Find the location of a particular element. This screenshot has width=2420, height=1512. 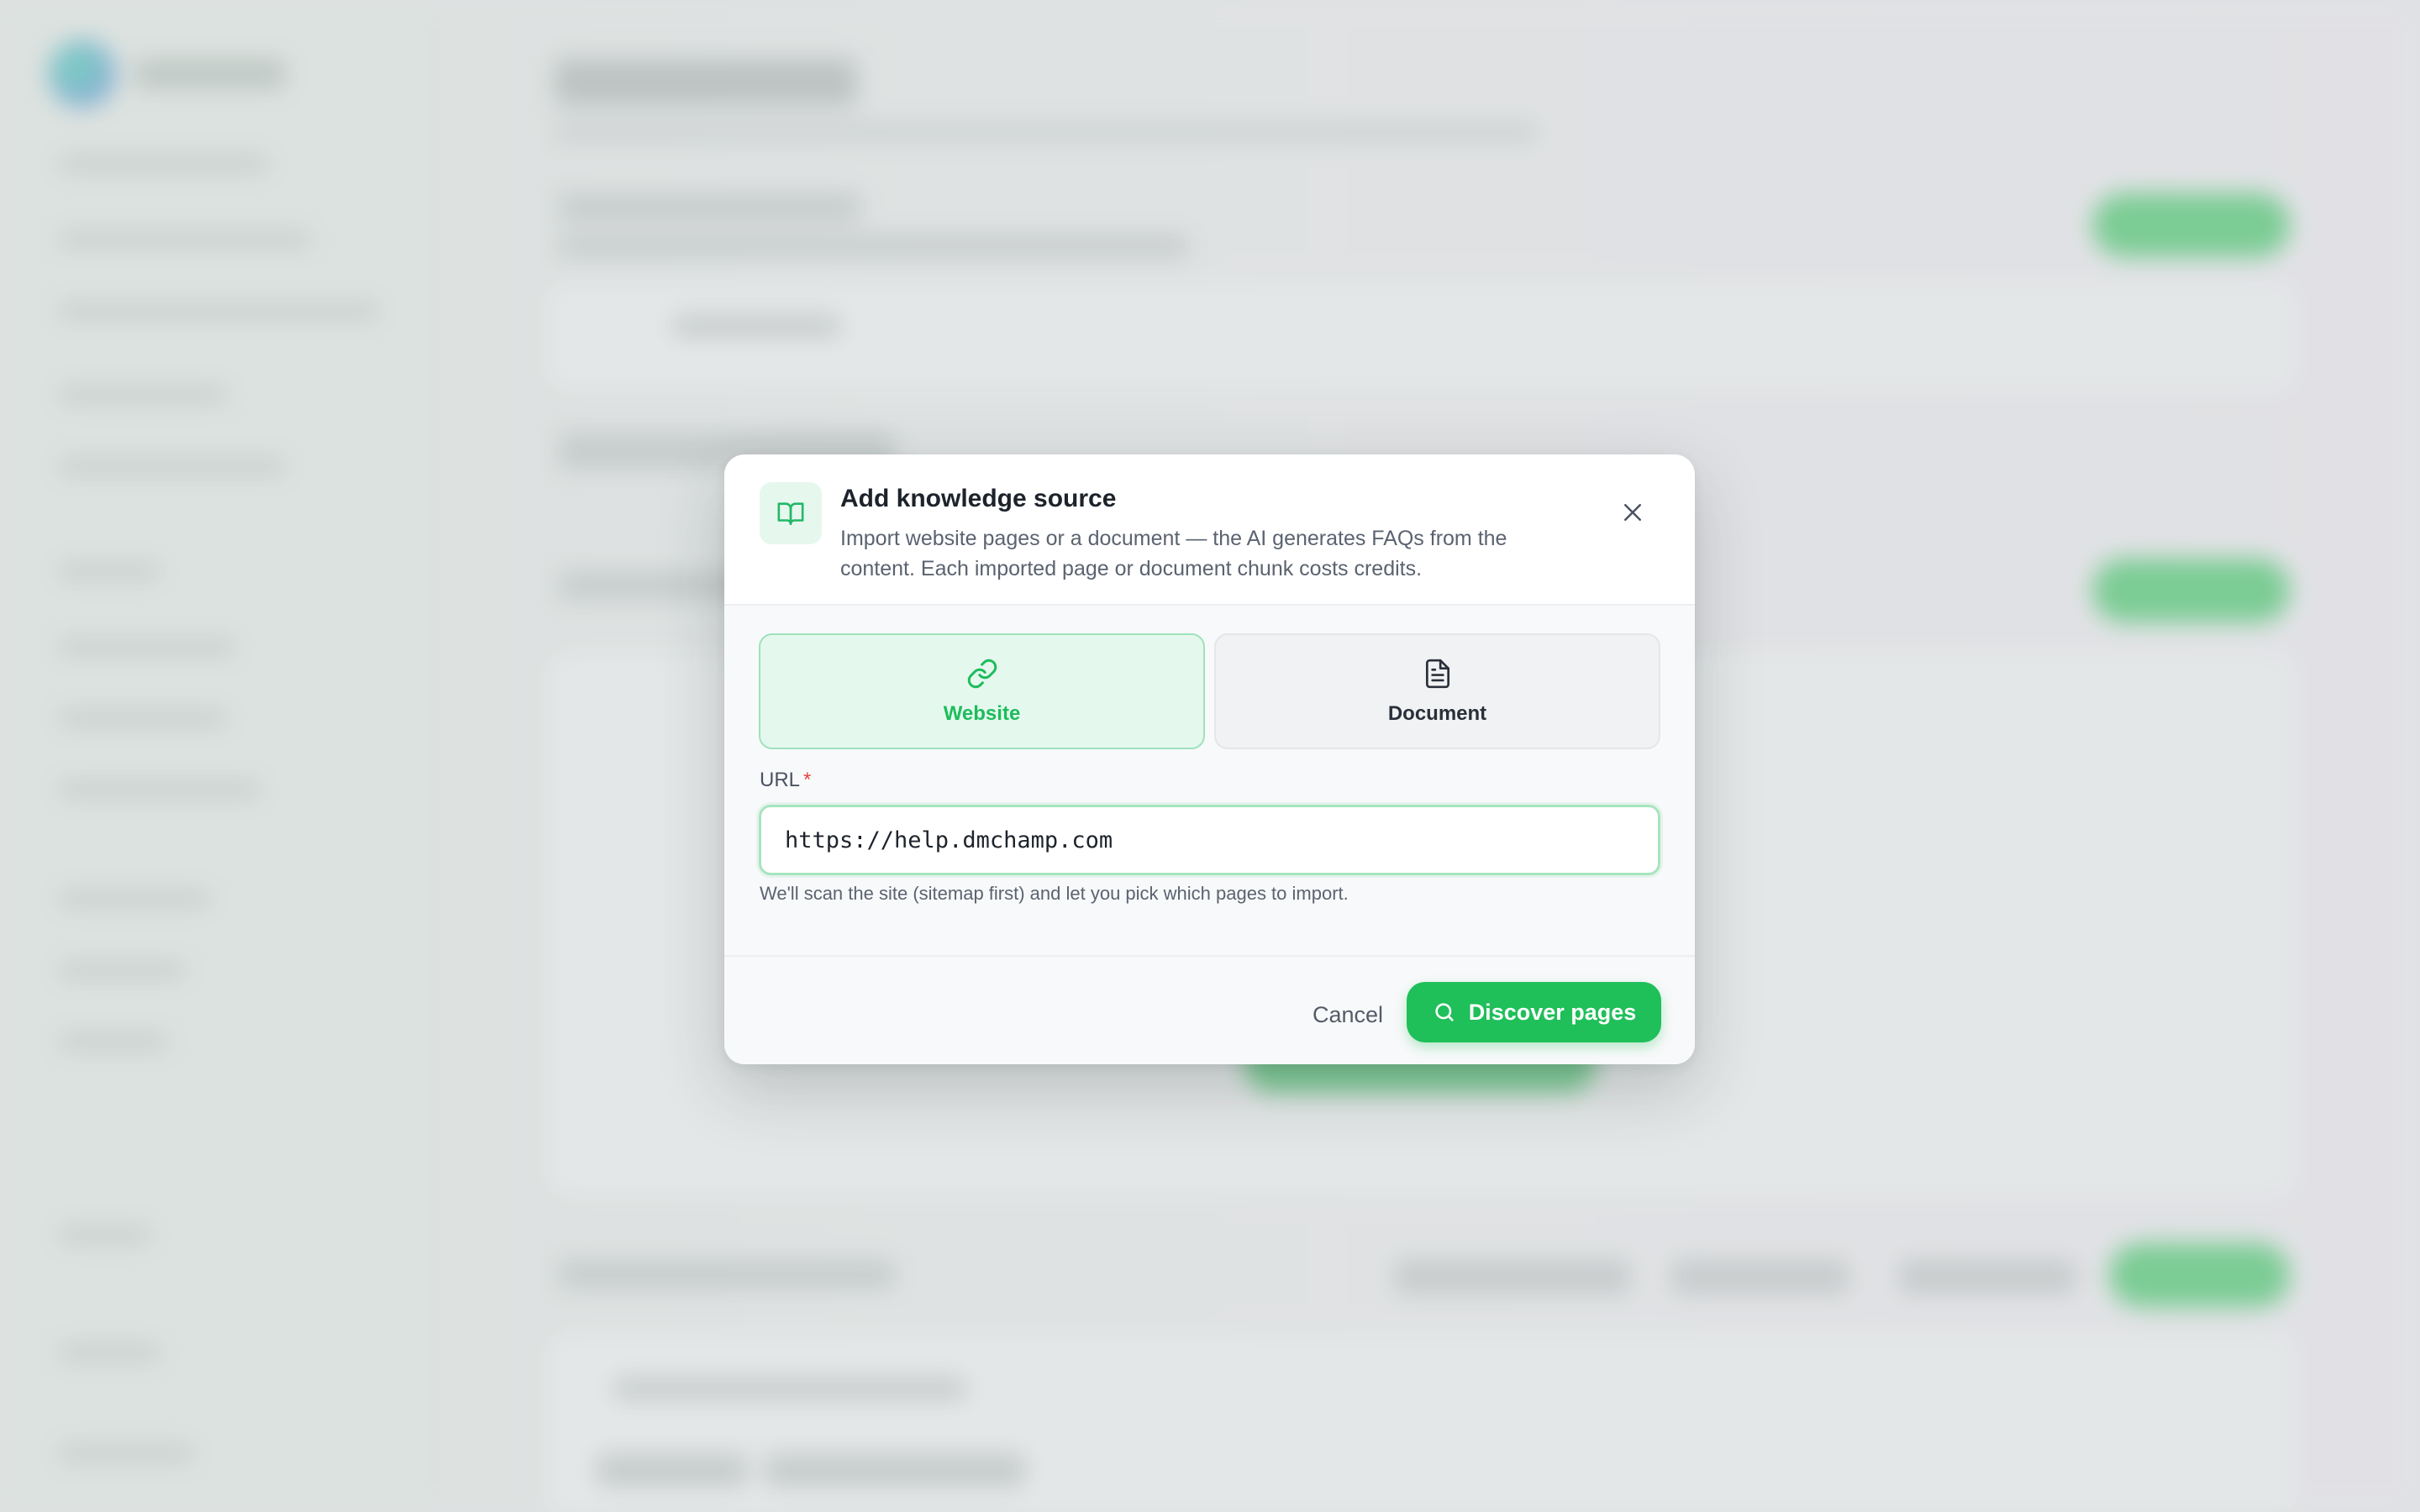

link-icon is located at coordinates (982, 673).